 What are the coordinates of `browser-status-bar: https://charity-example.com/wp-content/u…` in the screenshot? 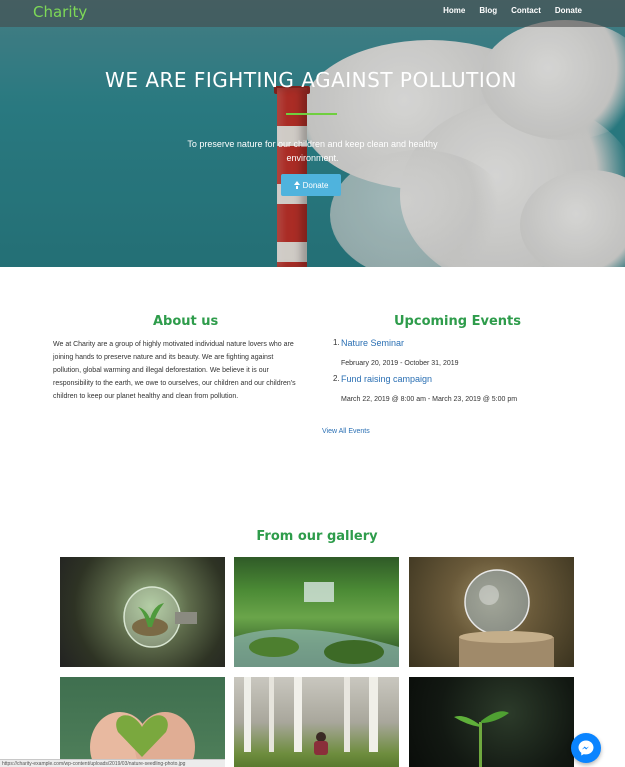 It's located at (112, 763).